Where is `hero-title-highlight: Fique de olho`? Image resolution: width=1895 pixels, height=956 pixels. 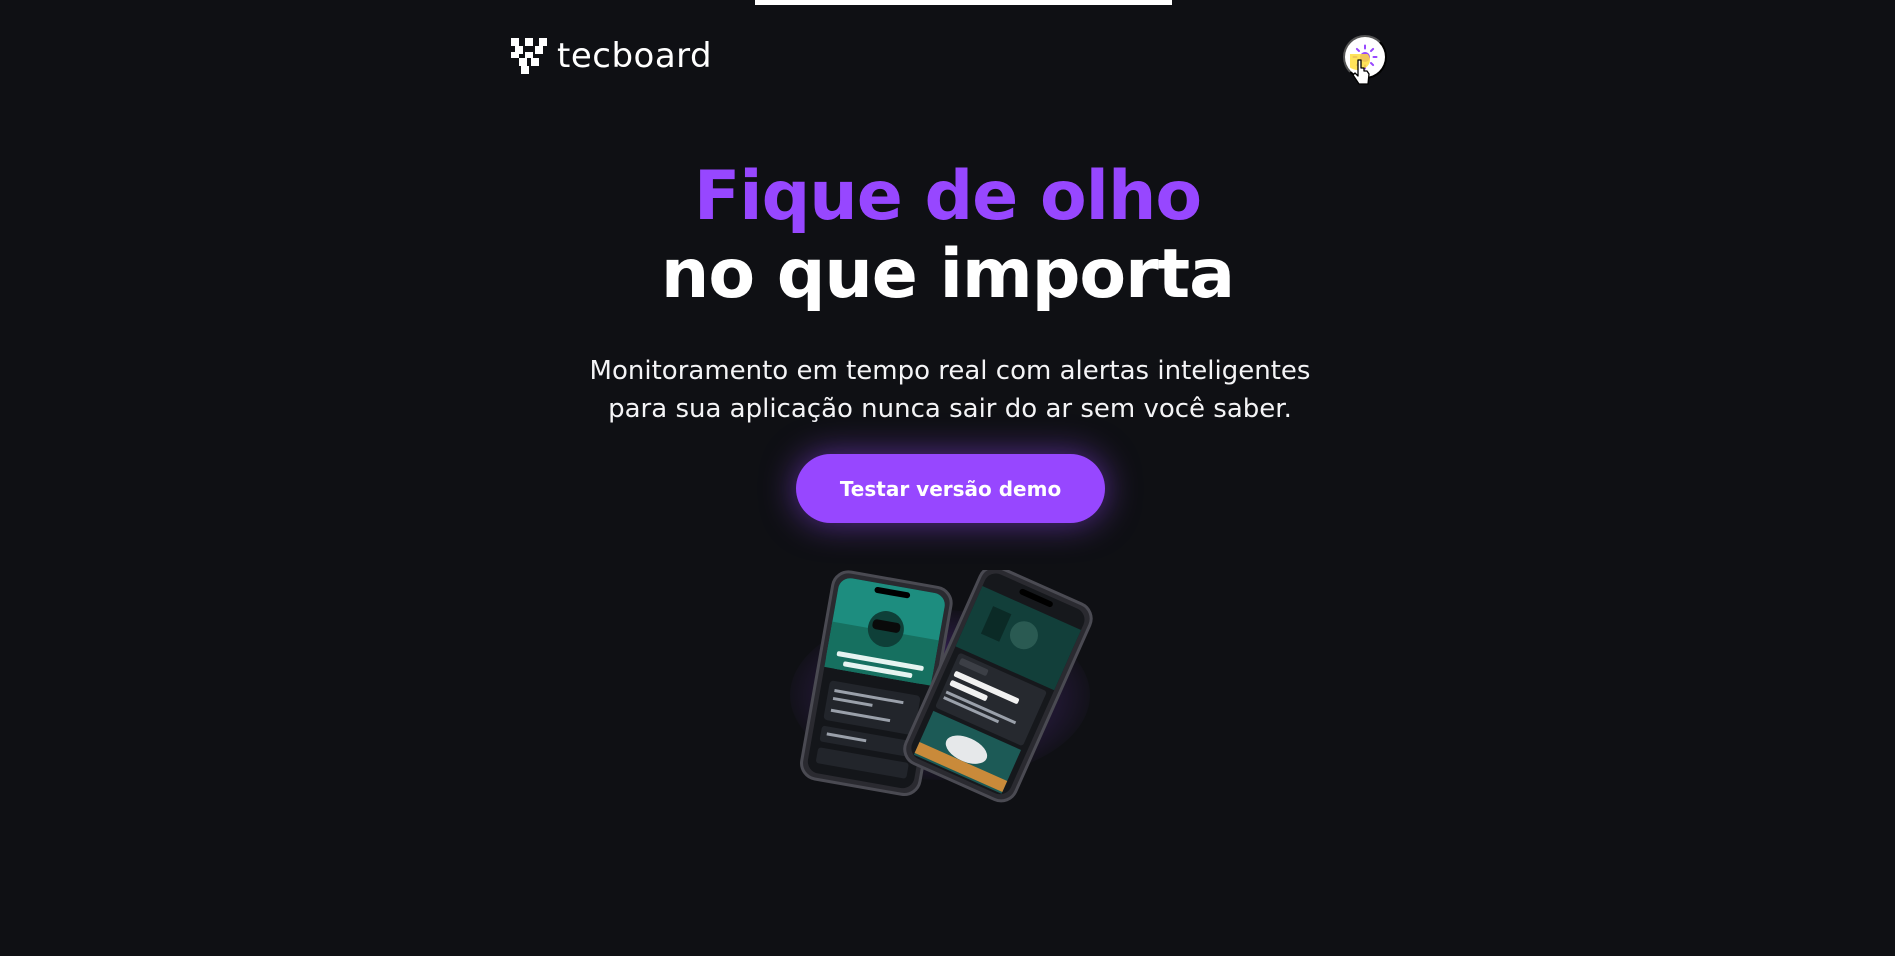 hero-title-highlight: Fique de olho is located at coordinates (947, 196).